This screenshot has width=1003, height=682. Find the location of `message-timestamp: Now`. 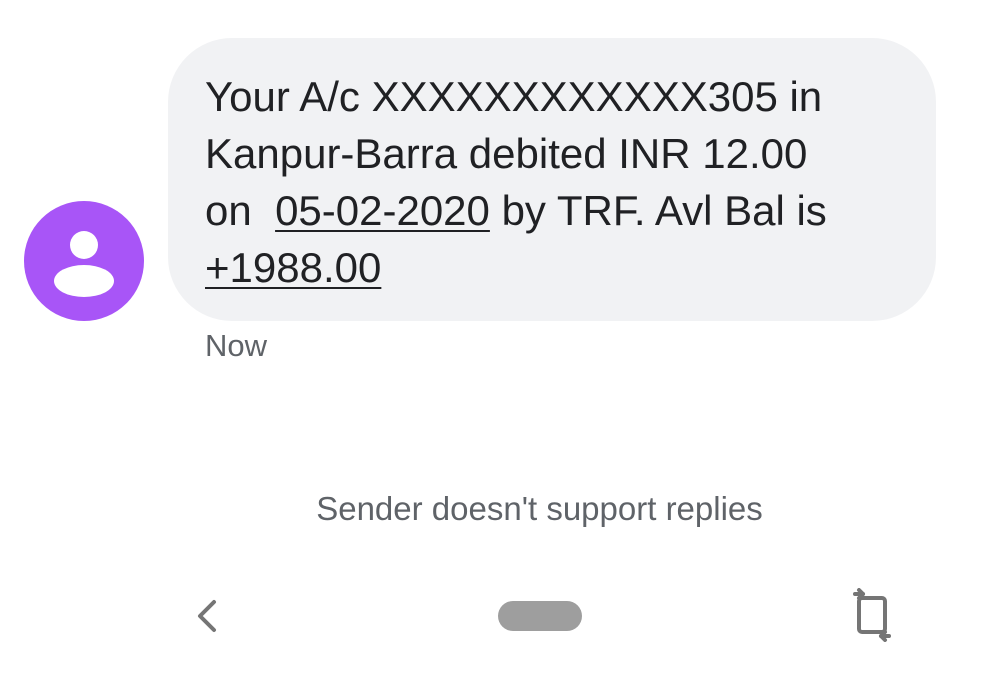

message-timestamp: Now is located at coordinates (236, 345).